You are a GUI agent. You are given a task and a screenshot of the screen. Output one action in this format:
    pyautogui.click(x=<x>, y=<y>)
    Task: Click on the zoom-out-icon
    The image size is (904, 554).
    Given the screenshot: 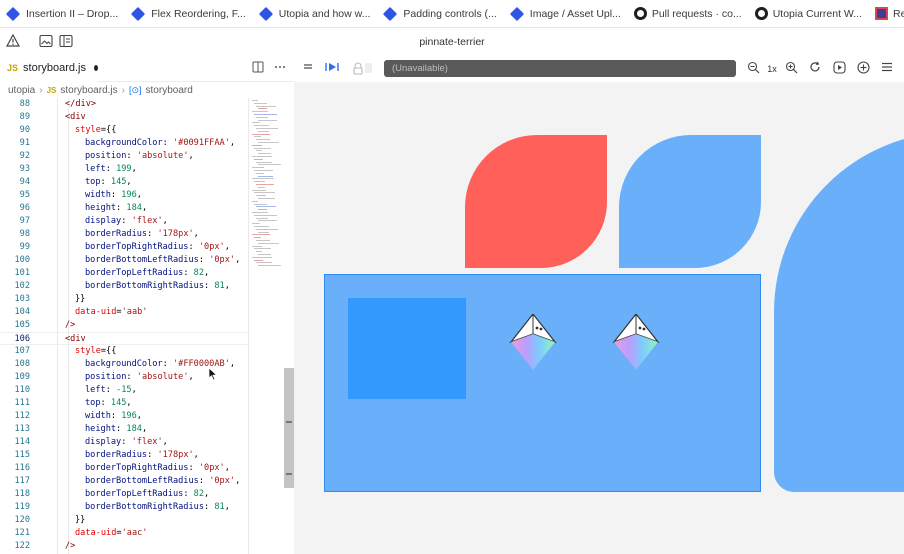 What is the action you would take?
    pyautogui.click(x=753, y=69)
    